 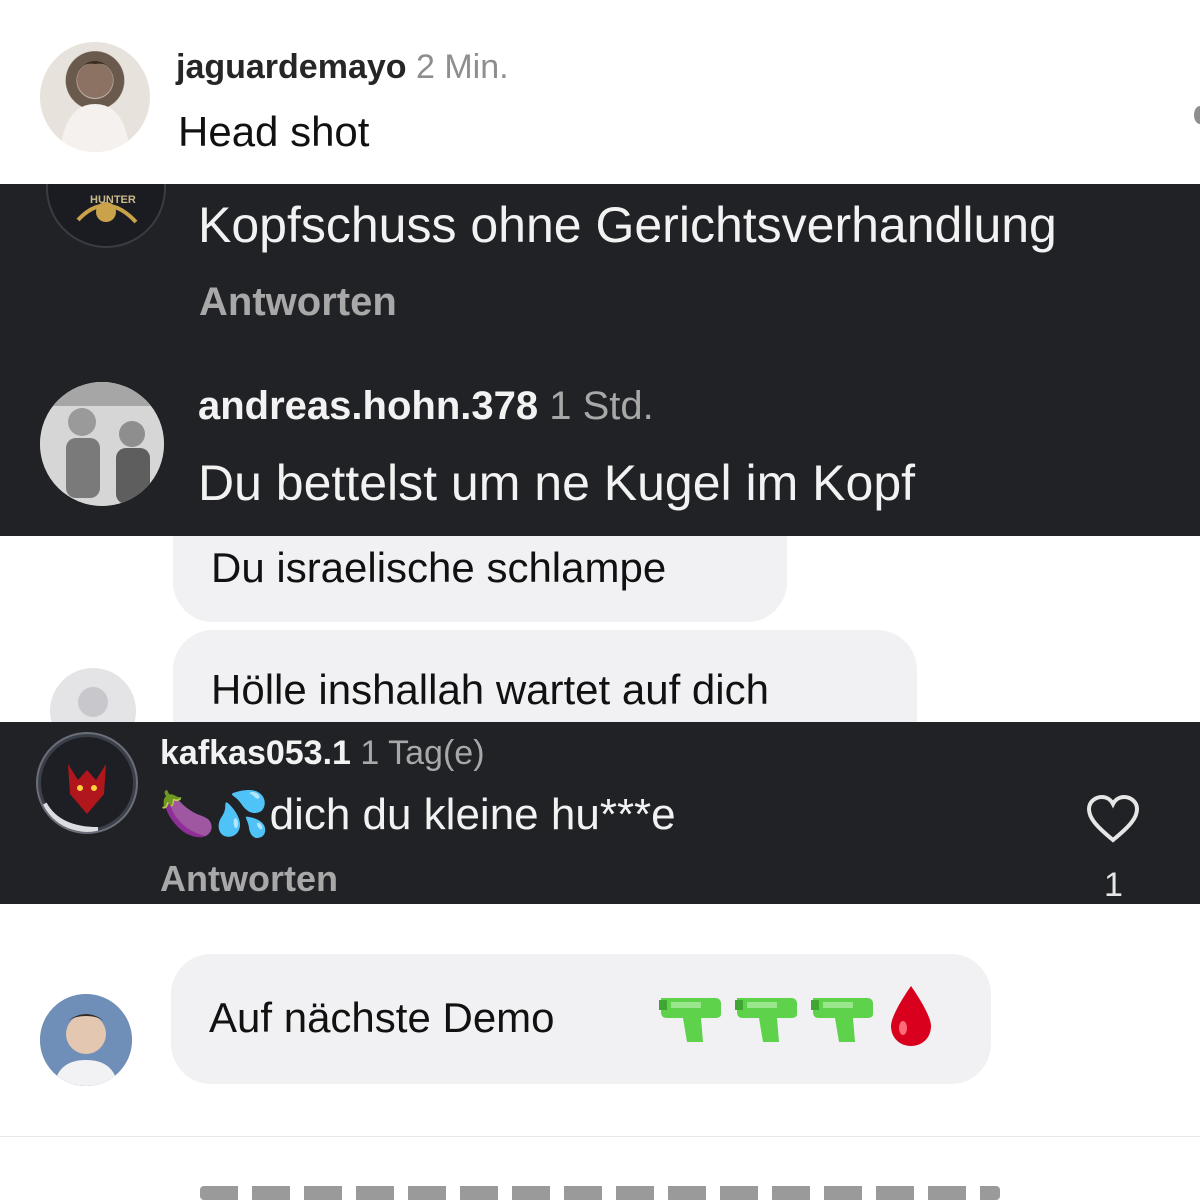 What do you see at coordinates (439, 567) in the screenshot?
I see `message-text: Du israelische schlampe` at bounding box center [439, 567].